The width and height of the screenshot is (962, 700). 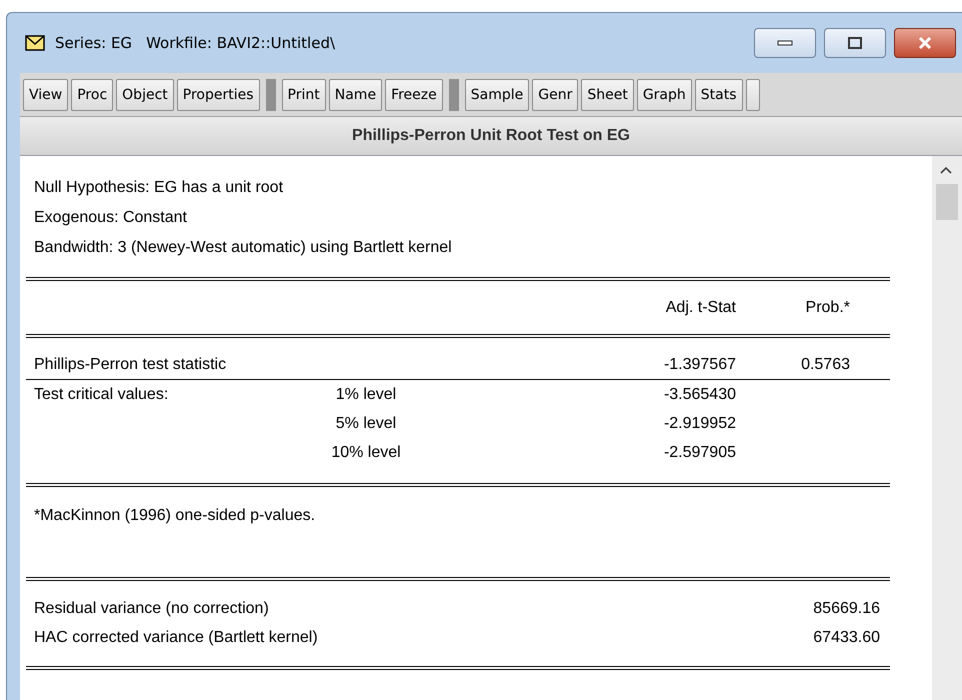 I want to click on row-label: Phillips-Perron test statistic, so click(x=130, y=365).